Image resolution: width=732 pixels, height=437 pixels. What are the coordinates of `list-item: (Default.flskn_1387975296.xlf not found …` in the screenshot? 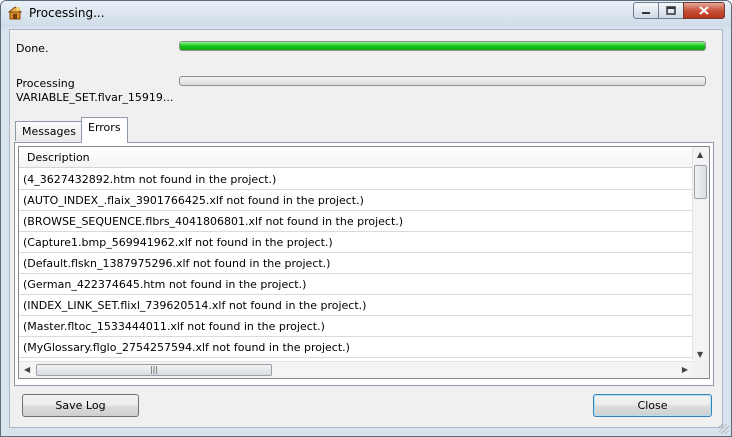 It's located at (356, 263).